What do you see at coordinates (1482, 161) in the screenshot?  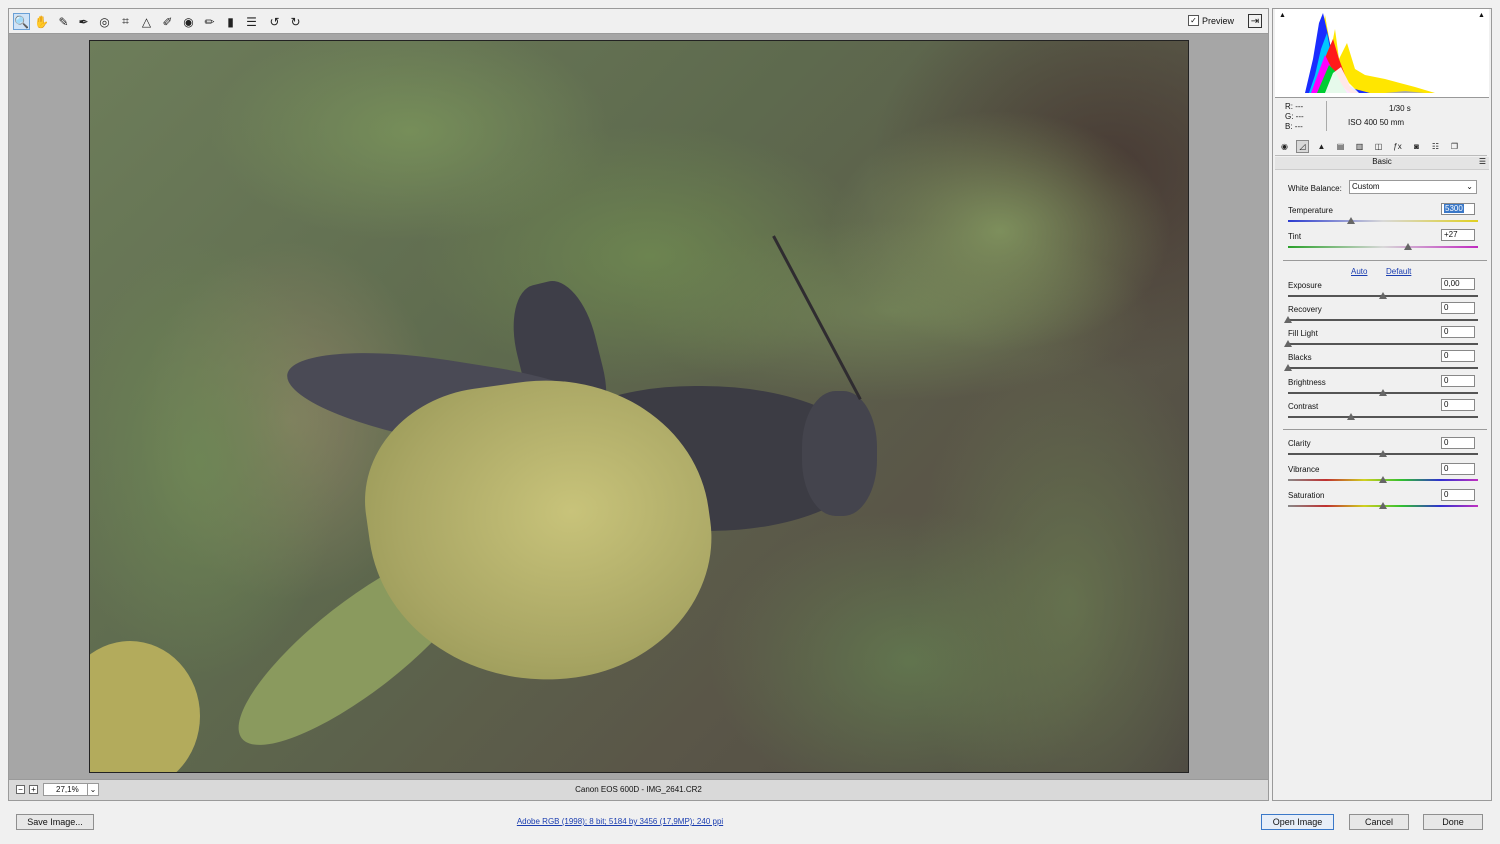 I see `panel-menu-icon: ☰` at bounding box center [1482, 161].